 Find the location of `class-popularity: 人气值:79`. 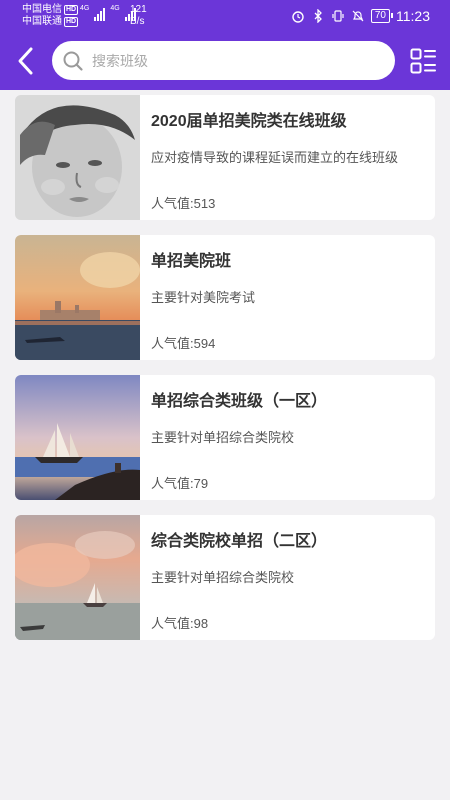

class-popularity: 人气值:79 is located at coordinates (180, 483).